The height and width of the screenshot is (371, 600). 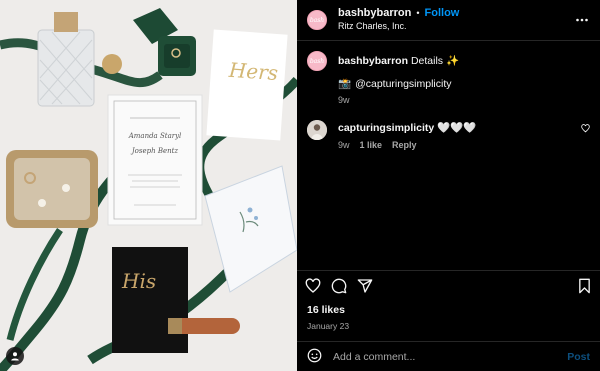 I want to click on caption-age: 9w, so click(x=344, y=100).